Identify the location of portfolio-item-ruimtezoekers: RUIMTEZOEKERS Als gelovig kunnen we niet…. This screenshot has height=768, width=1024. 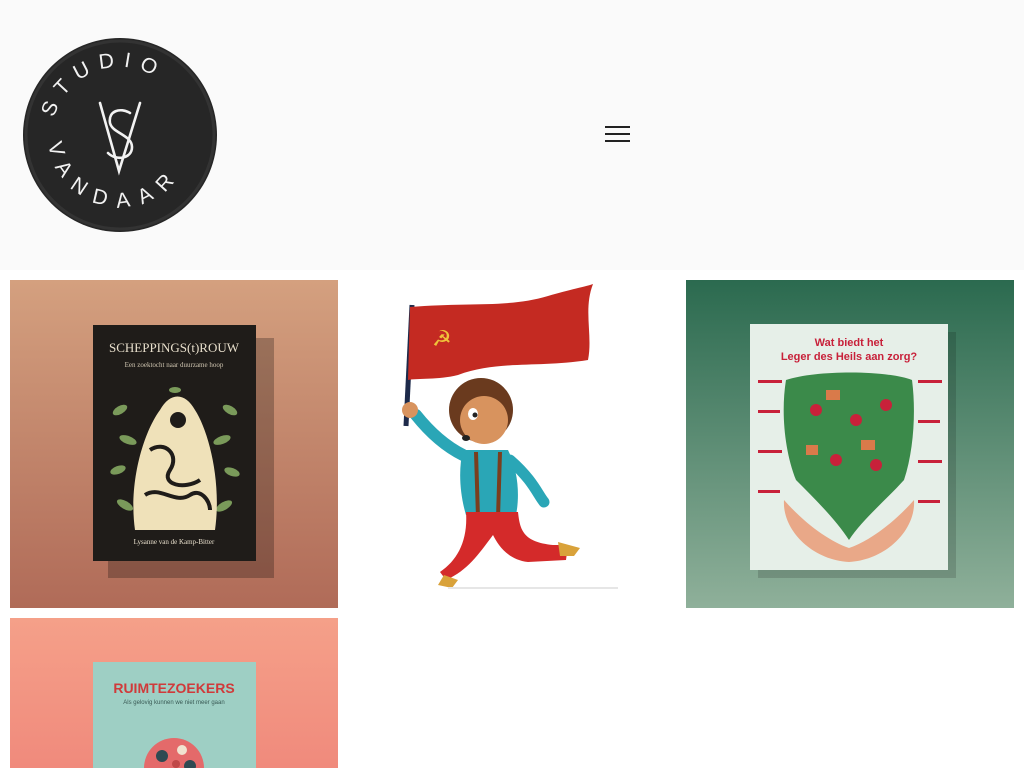
(174, 693).